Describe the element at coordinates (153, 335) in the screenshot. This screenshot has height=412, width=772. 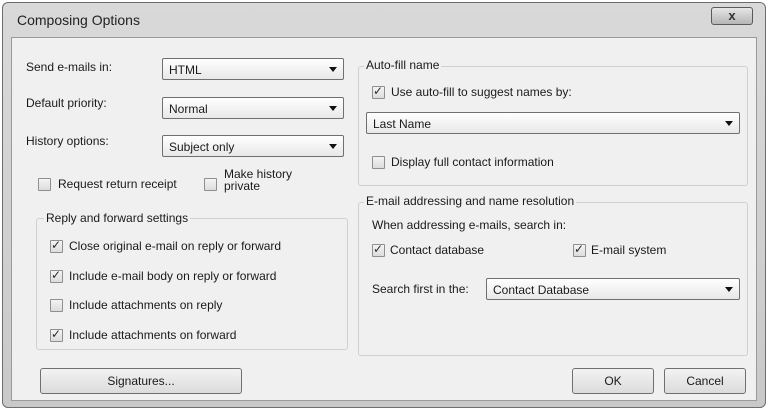
I see `attachments-forward-label: Include attachments on forward` at that location.